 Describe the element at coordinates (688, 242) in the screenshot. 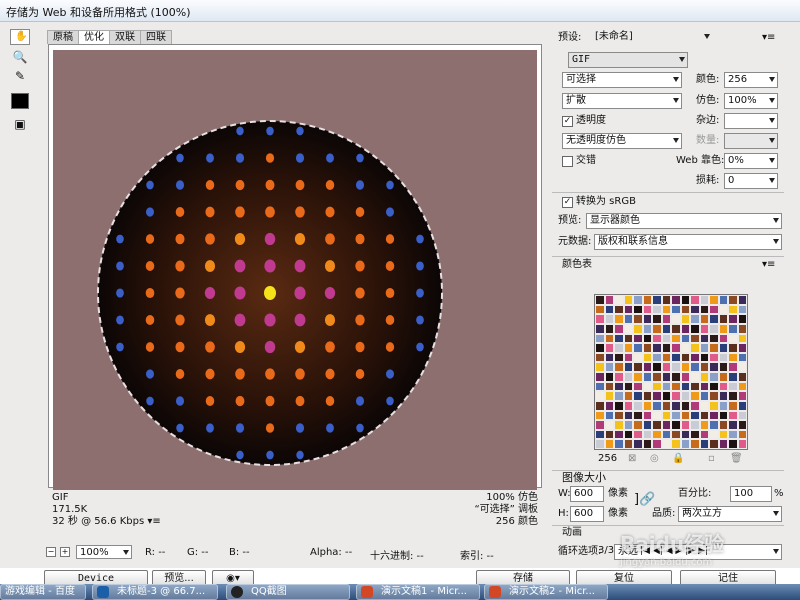

I see `metadata-select: 版权和联系信息` at that location.